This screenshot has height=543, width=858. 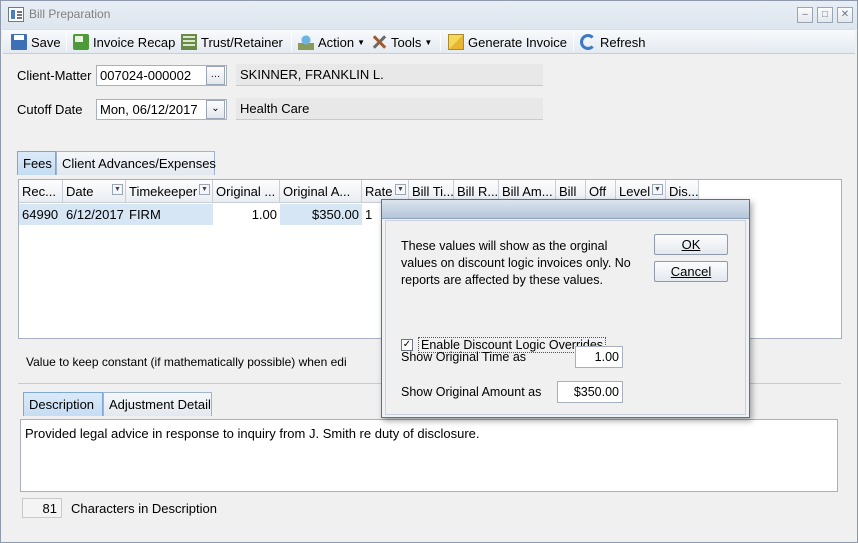 I want to click on cell-timekeeper: FIRM, so click(x=169, y=214).